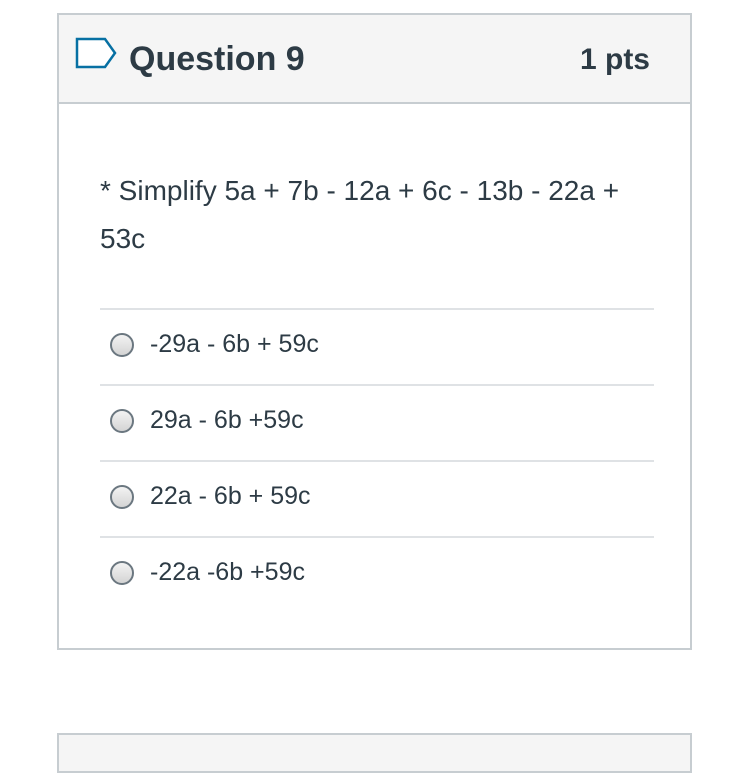 The image size is (750, 773). What do you see at coordinates (377, 346) in the screenshot?
I see `answer-option: -29a - 6b + 59c` at bounding box center [377, 346].